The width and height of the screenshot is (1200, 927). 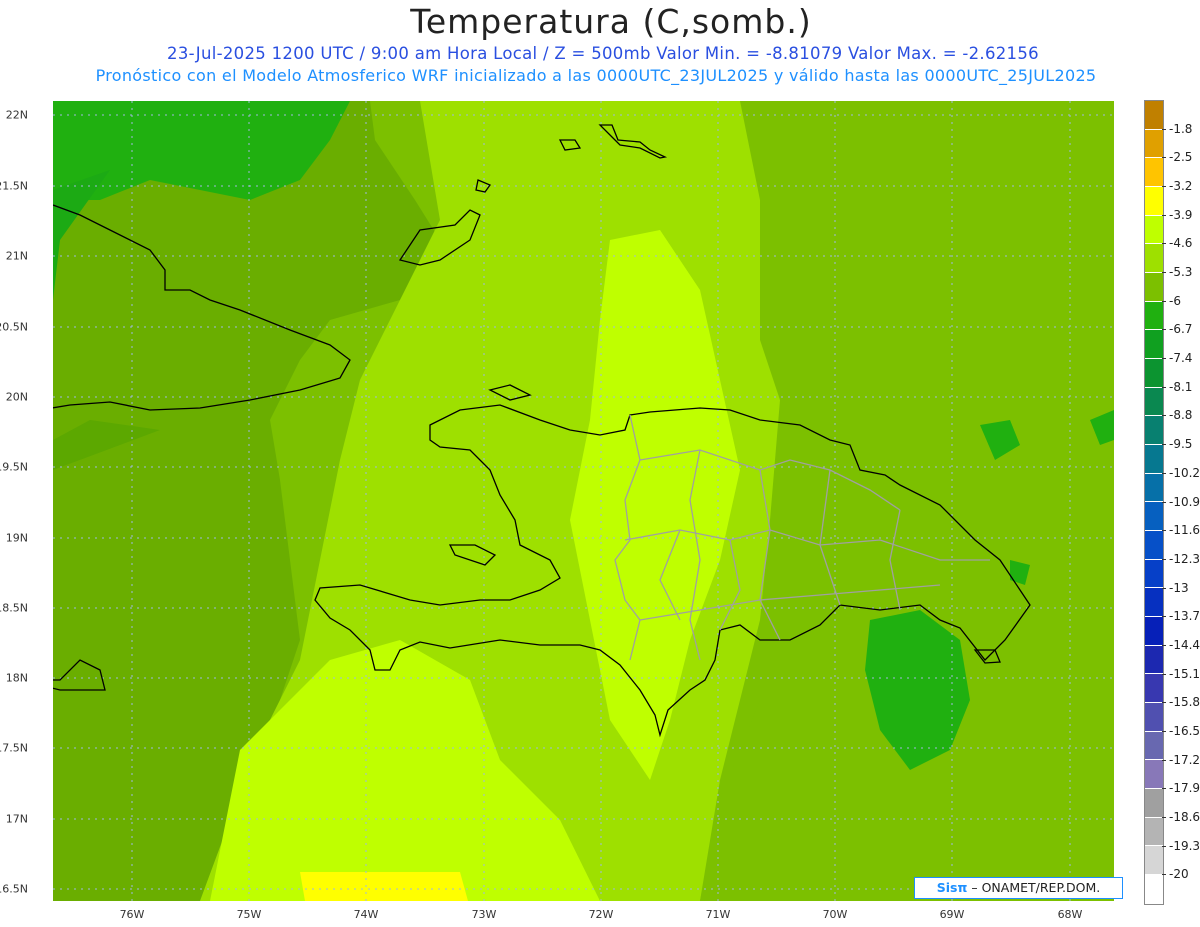 I want to click on lat-label: 20.5N, so click(x=14, y=327).